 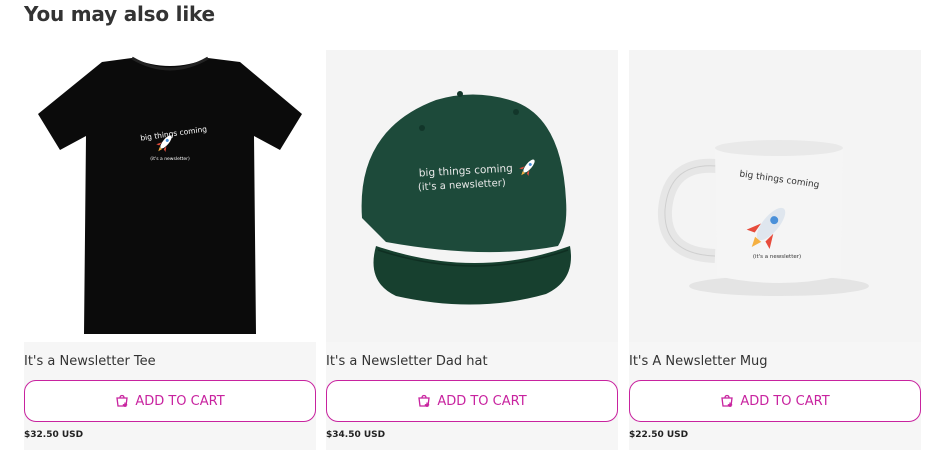 What do you see at coordinates (90, 361) in the screenshot?
I see `product-name: It's a Newsletter Tee` at bounding box center [90, 361].